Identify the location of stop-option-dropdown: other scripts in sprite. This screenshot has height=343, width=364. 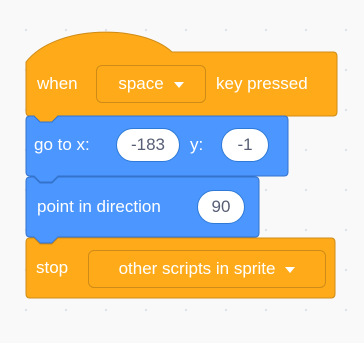
(207, 269).